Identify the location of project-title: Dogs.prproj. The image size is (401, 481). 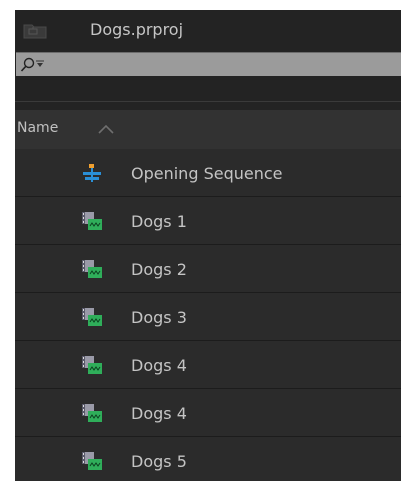
(137, 29).